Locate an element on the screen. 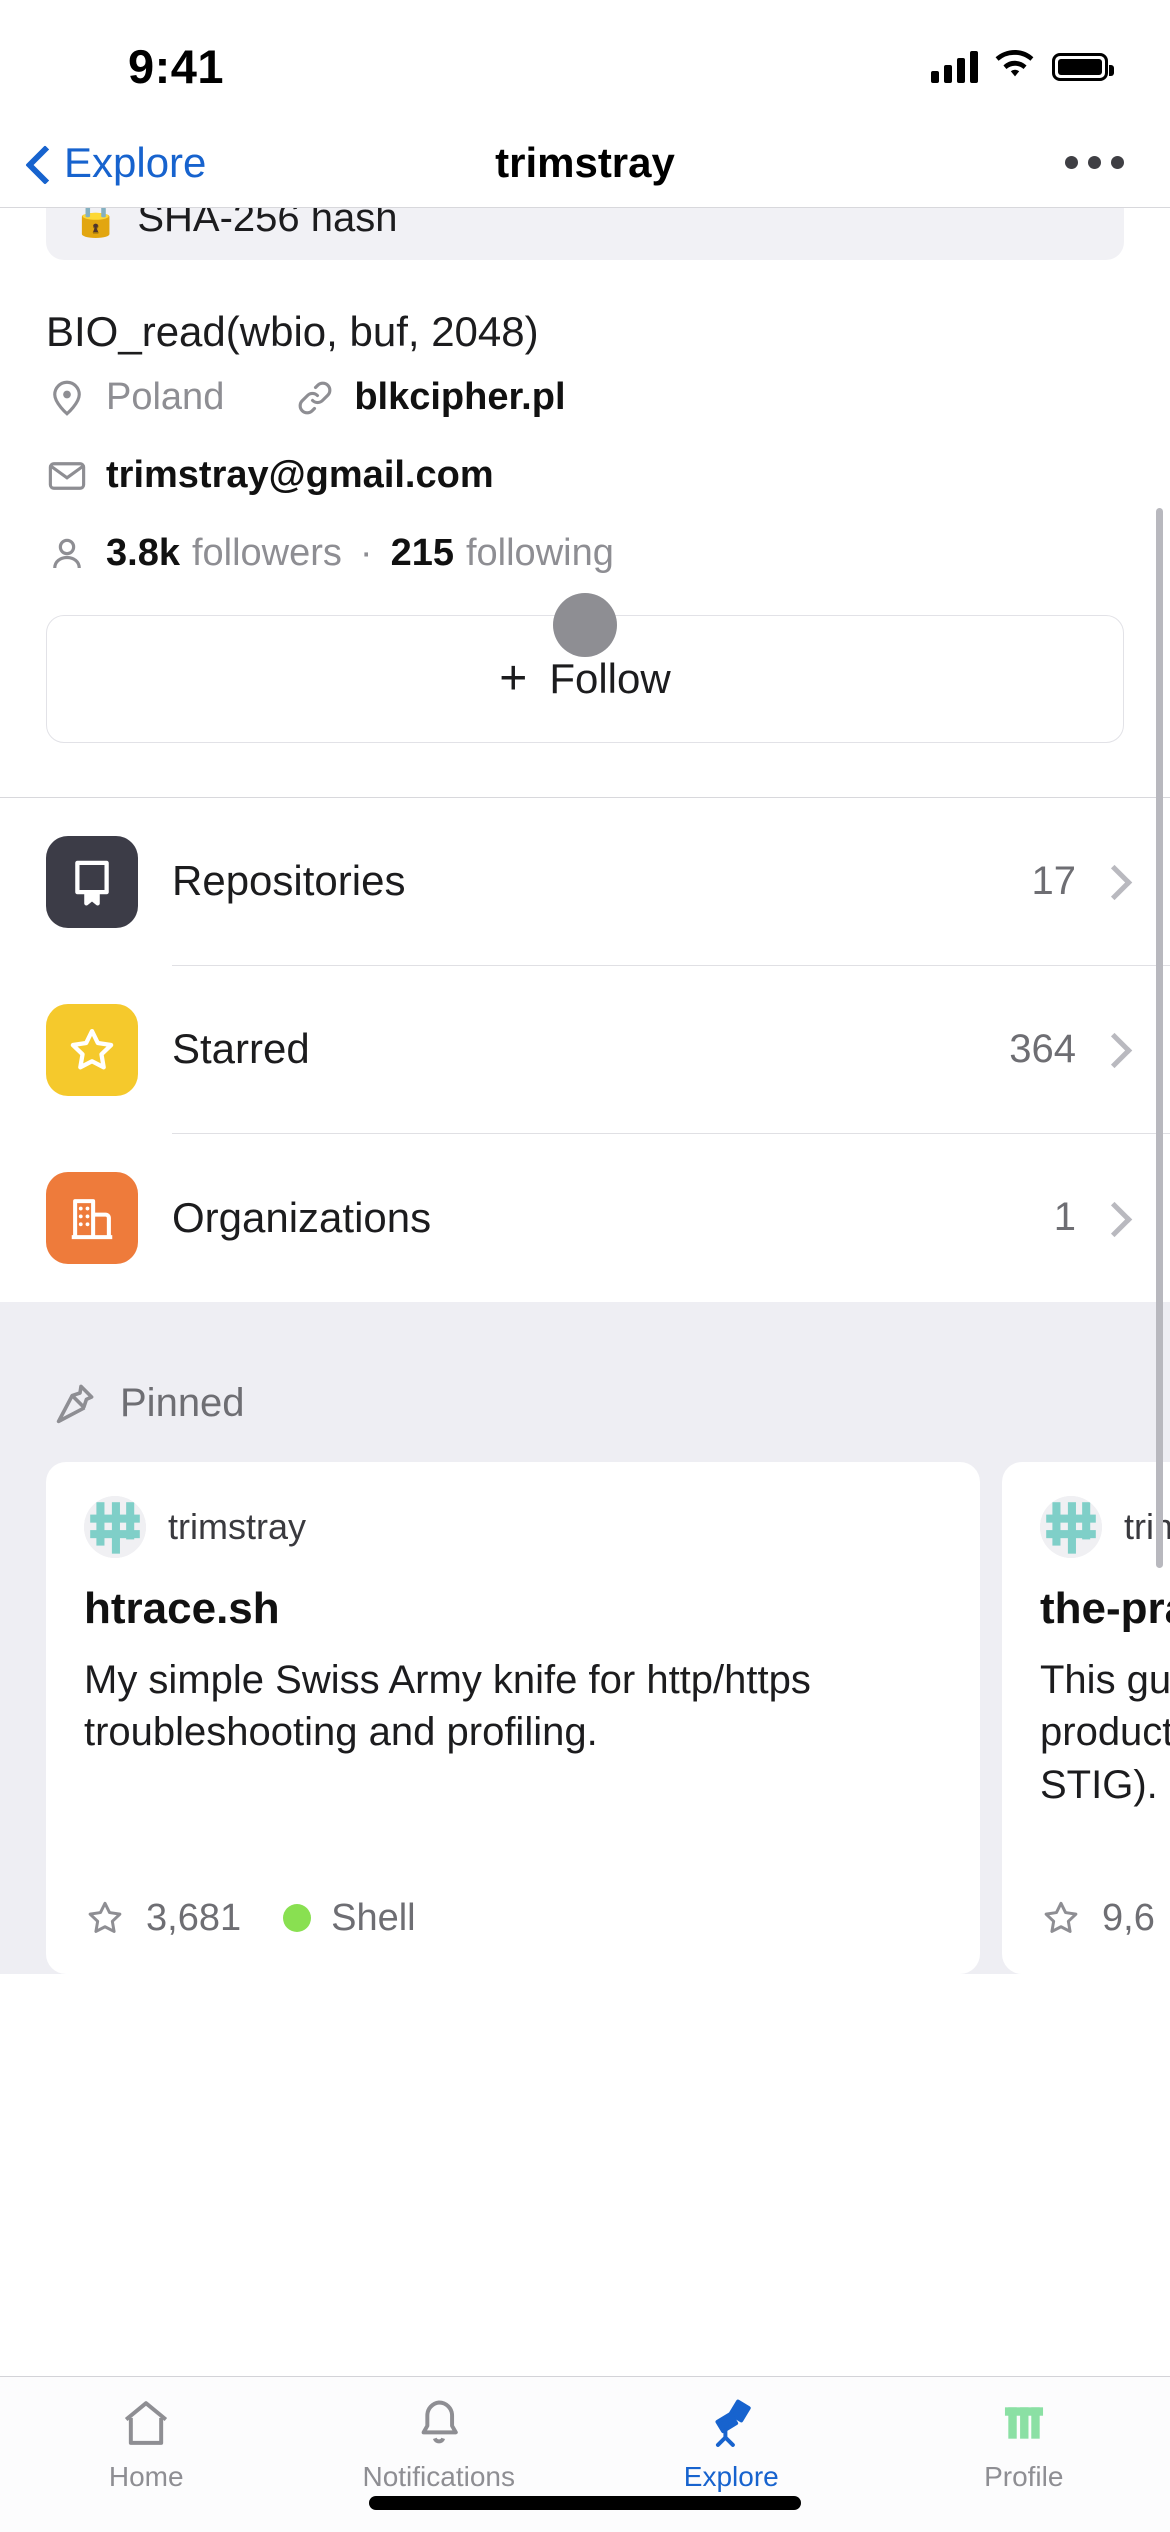 The image size is (1170, 2532). tab-home: Home is located at coordinates (146, 2444).